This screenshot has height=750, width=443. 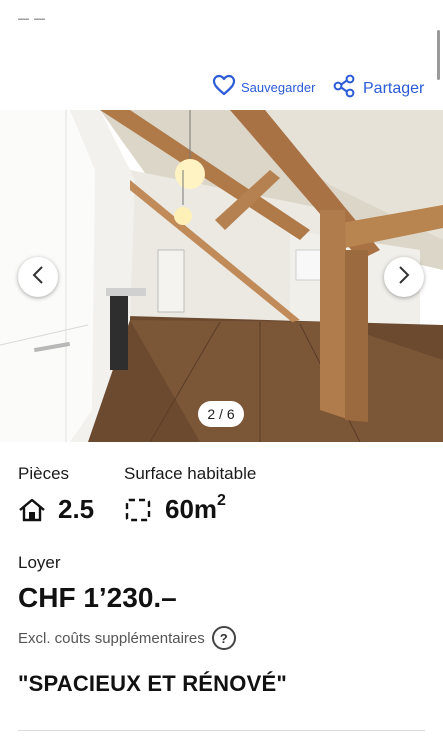 I want to click on photo-counter: 2 / 6, so click(x=221, y=414).